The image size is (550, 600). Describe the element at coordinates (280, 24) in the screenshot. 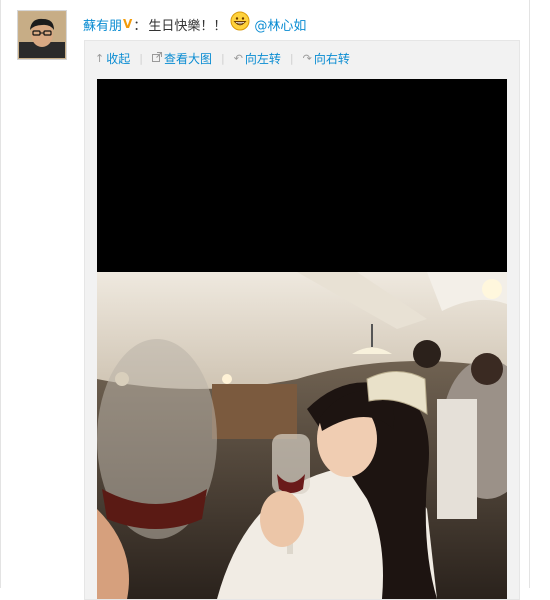

I see `mention-link: @林心如` at that location.